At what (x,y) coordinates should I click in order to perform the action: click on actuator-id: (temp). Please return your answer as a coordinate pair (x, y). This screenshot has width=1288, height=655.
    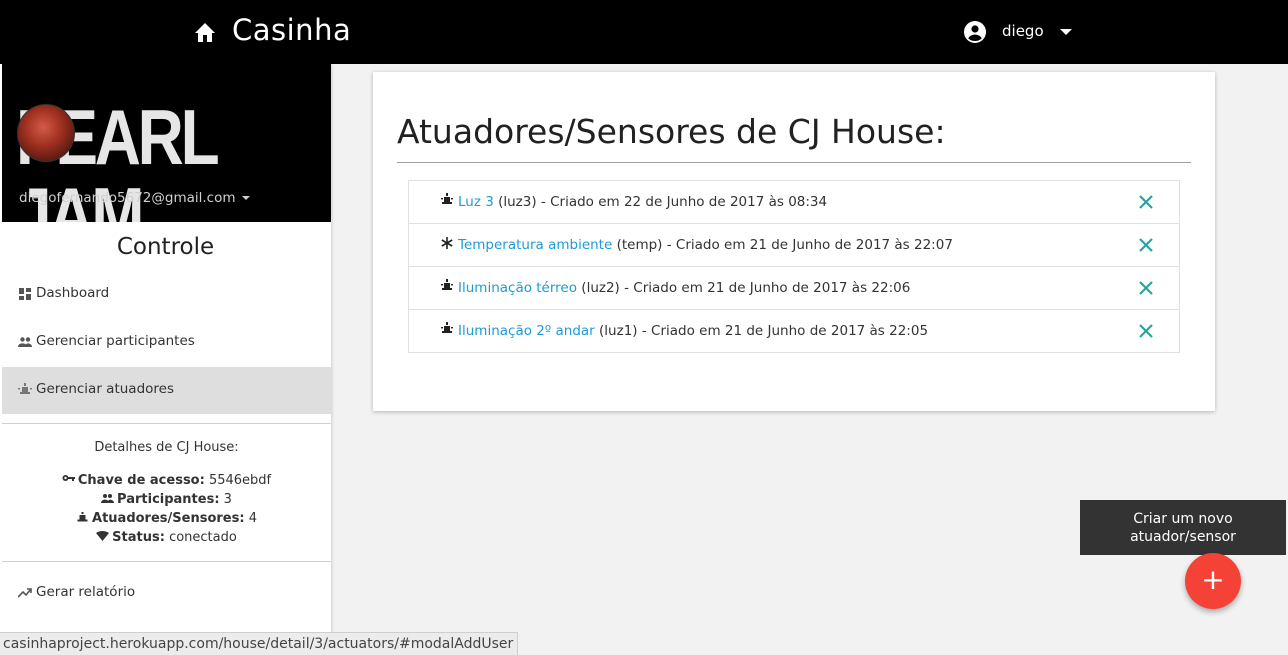
    Looking at the image, I should click on (639, 245).